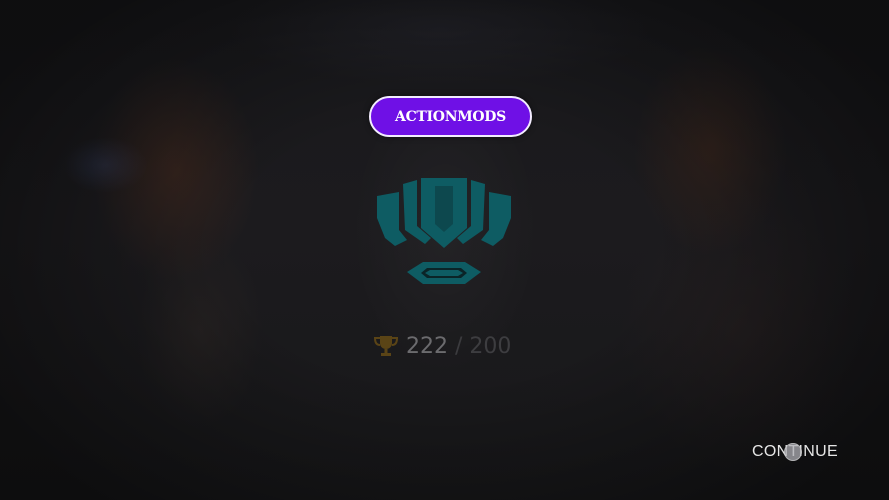 The height and width of the screenshot is (500, 889). What do you see at coordinates (444, 231) in the screenshot?
I see `rank-crest-icon` at bounding box center [444, 231].